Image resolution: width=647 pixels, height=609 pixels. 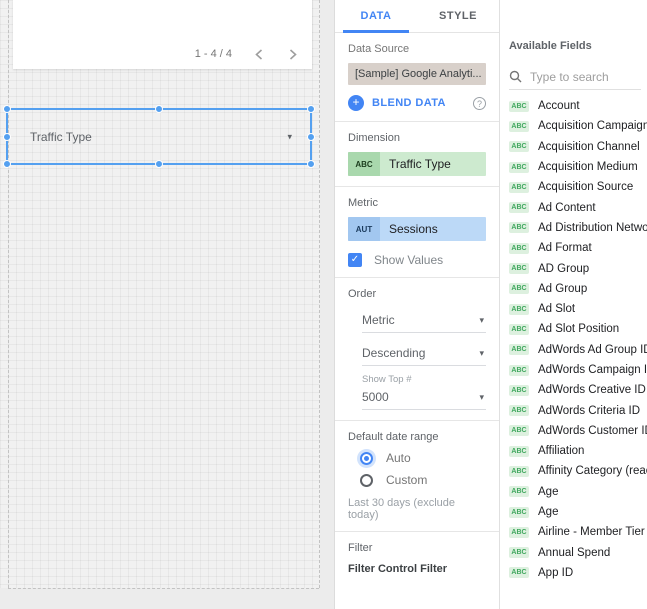 I want to click on blend-data-row: + BLEND DATA ?, so click(x=417, y=103).